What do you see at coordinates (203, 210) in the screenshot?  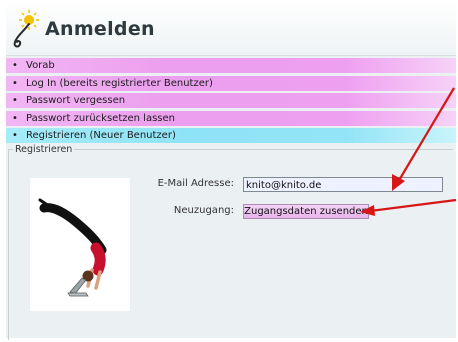 I see `newaccess-label: Neuzugang:` at bounding box center [203, 210].